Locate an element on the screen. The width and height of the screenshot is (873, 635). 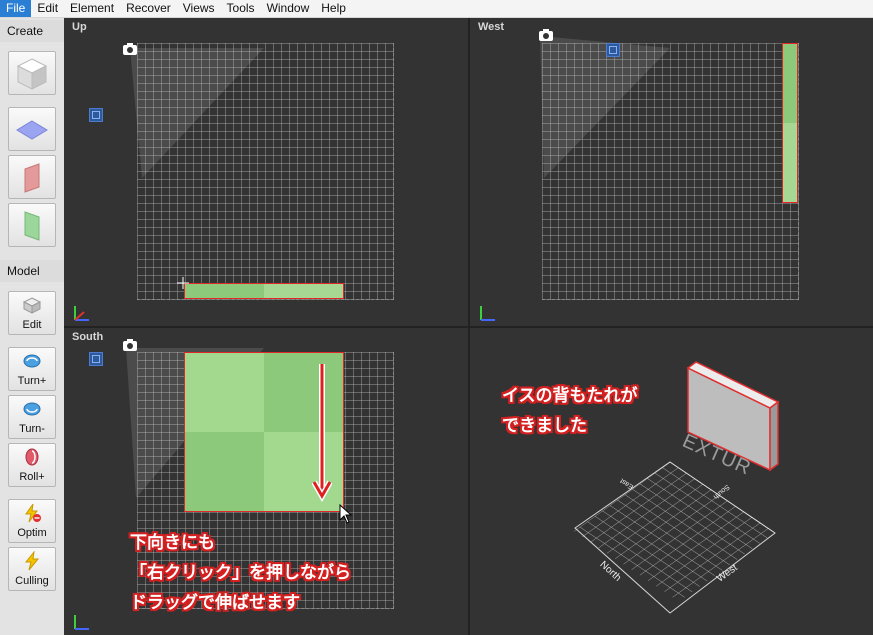
cube-icon is located at coordinates (32, 74).